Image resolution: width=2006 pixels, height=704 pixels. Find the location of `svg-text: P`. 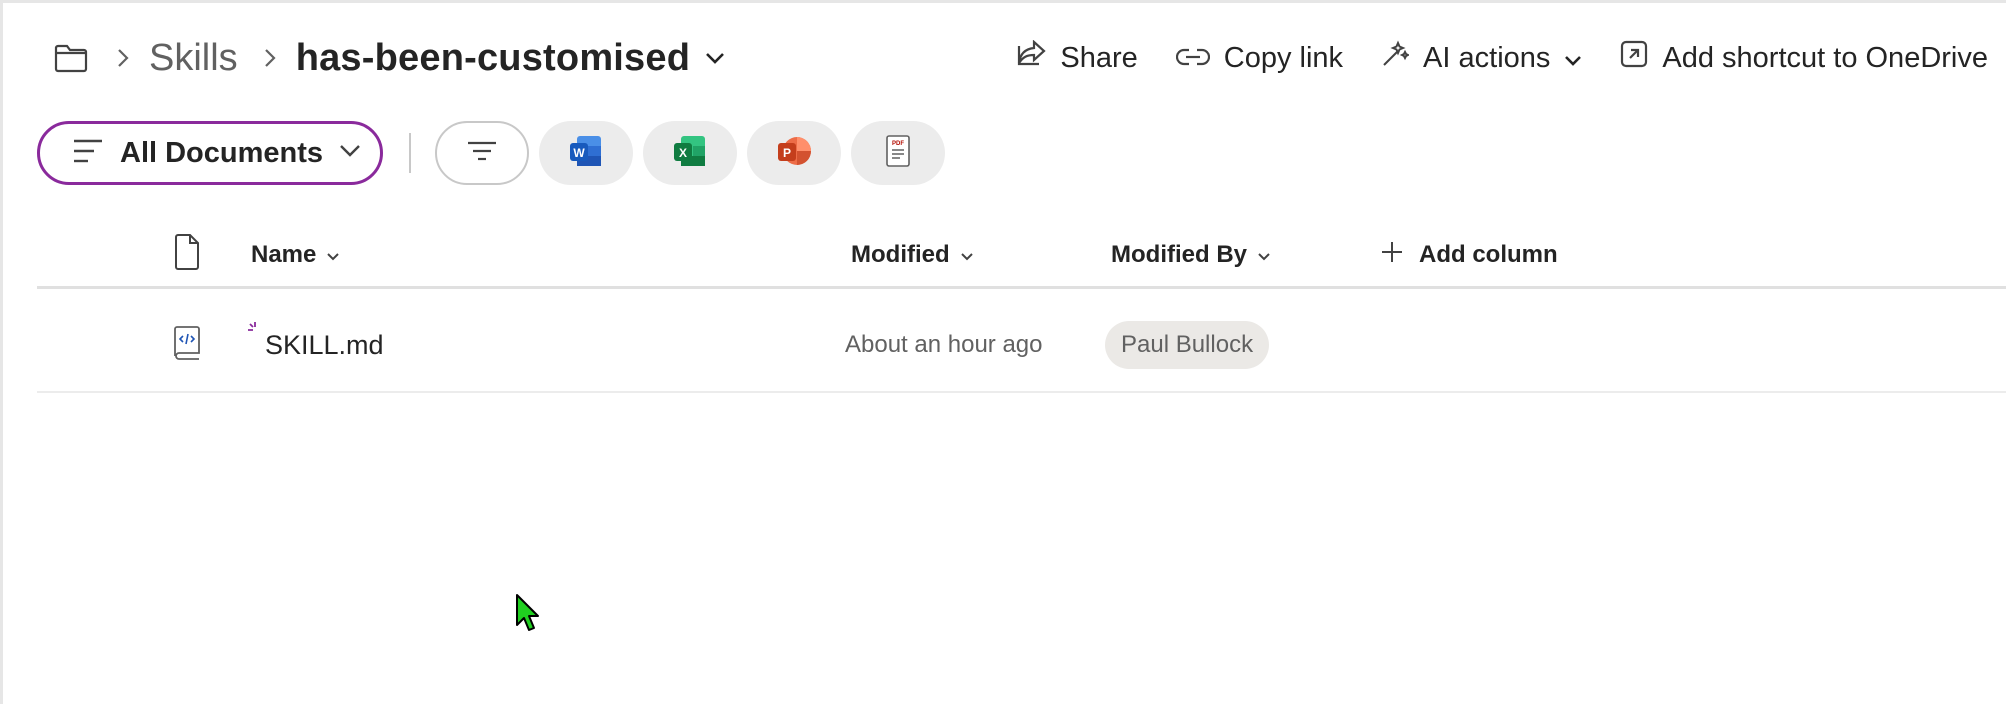

svg-text: P is located at coordinates (787, 153).